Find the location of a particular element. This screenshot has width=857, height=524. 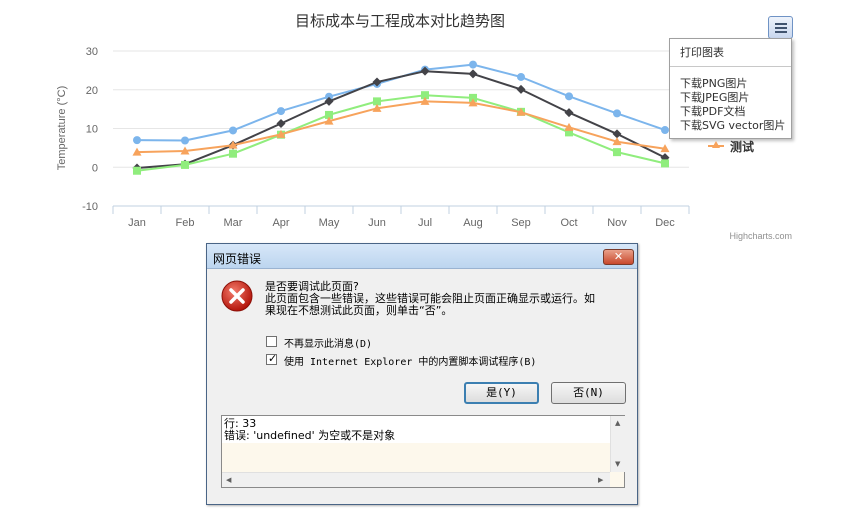

x-tick-label: Dec is located at coordinates (665, 223).